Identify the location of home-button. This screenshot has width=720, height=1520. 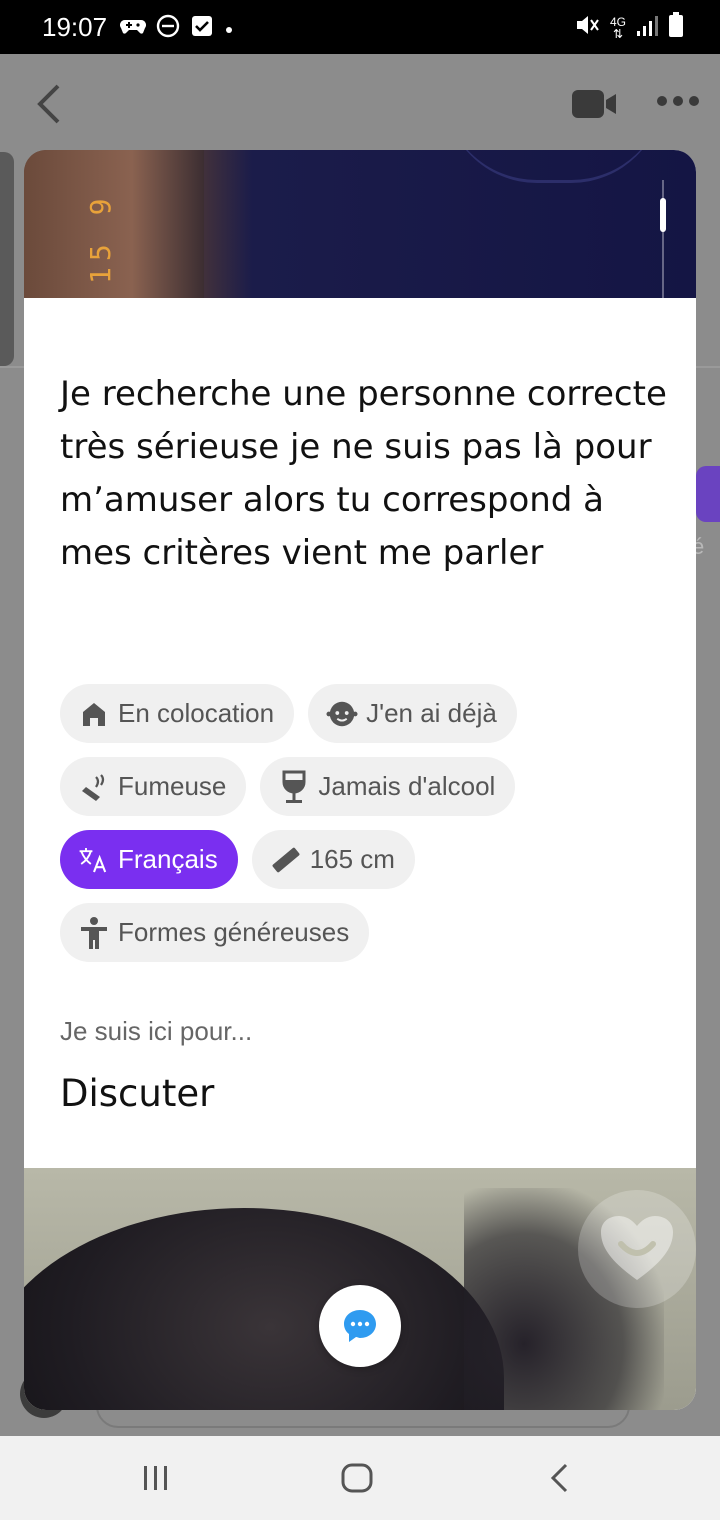
(357, 1480).